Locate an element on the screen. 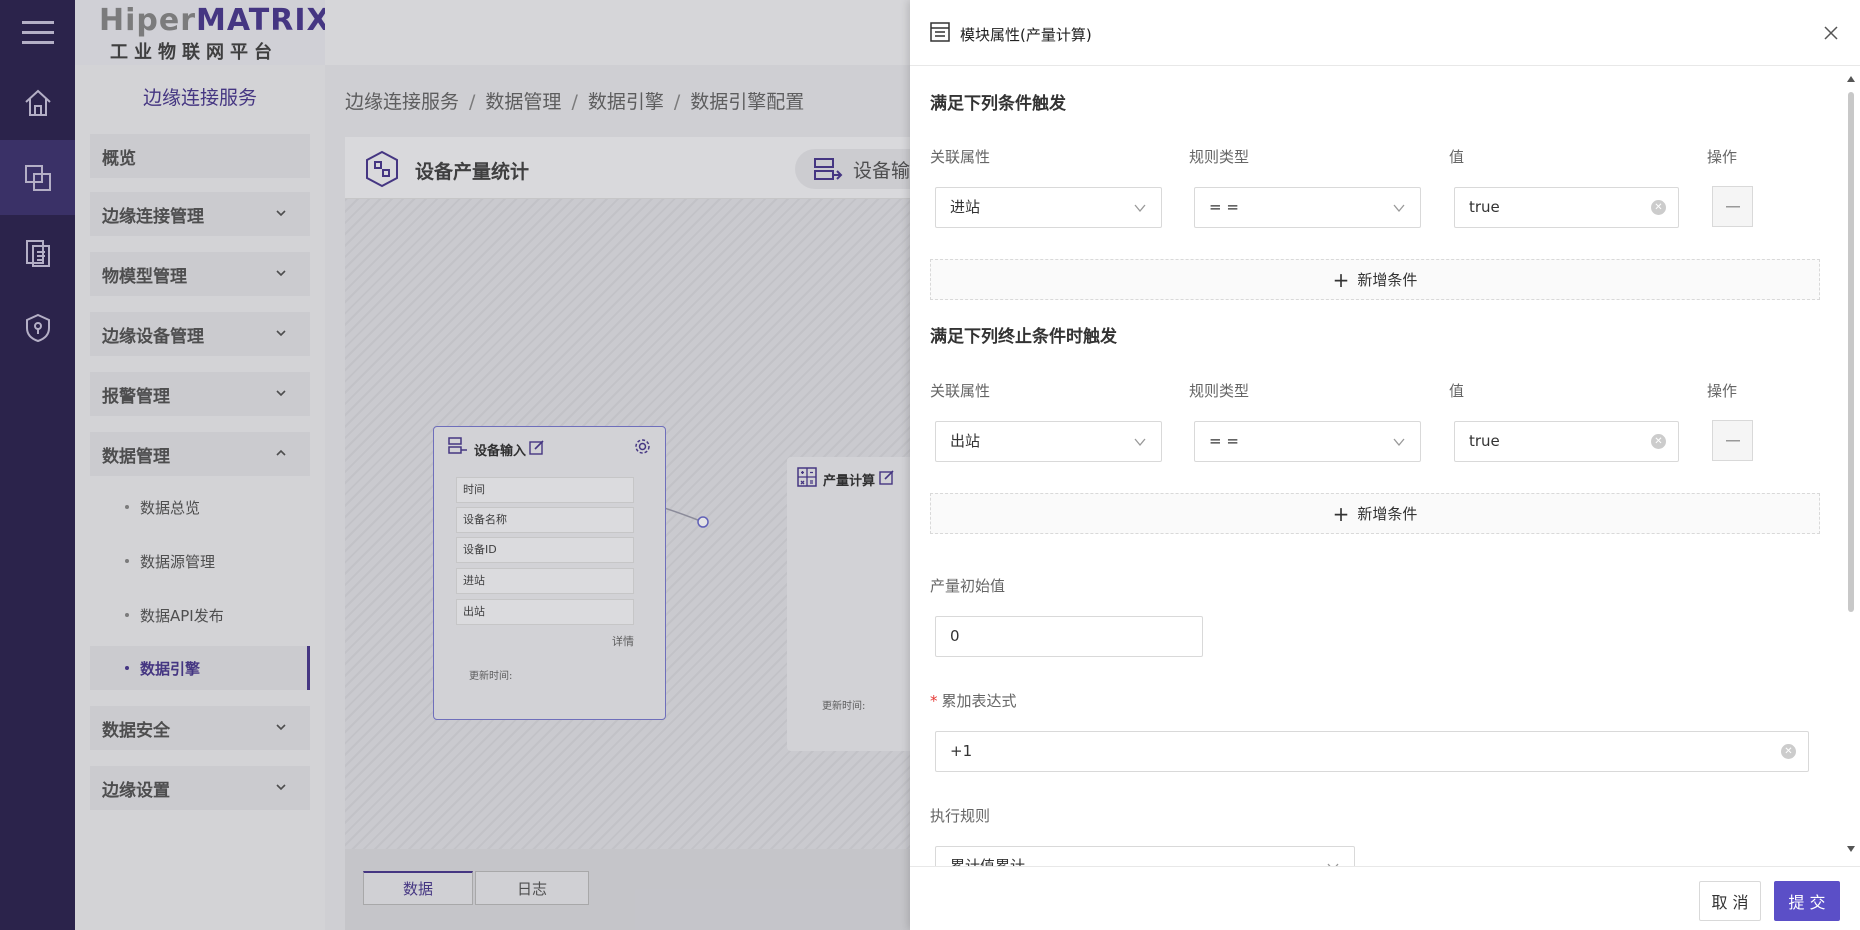 This screenshot has height=930, width=1860. required-asterisk: * is located at coordinates (934, 701).